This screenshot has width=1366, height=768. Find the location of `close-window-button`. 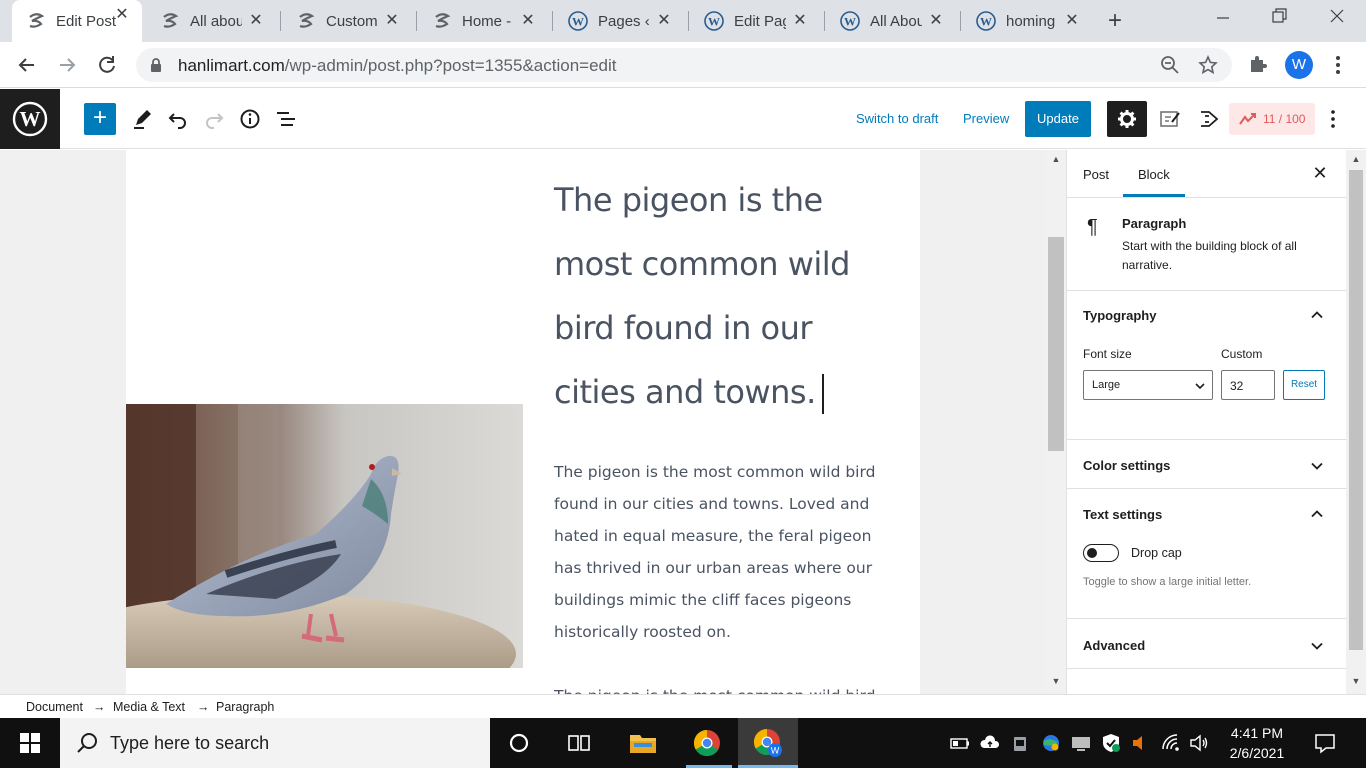

close-window-button is located at coordinates (1337, 19).